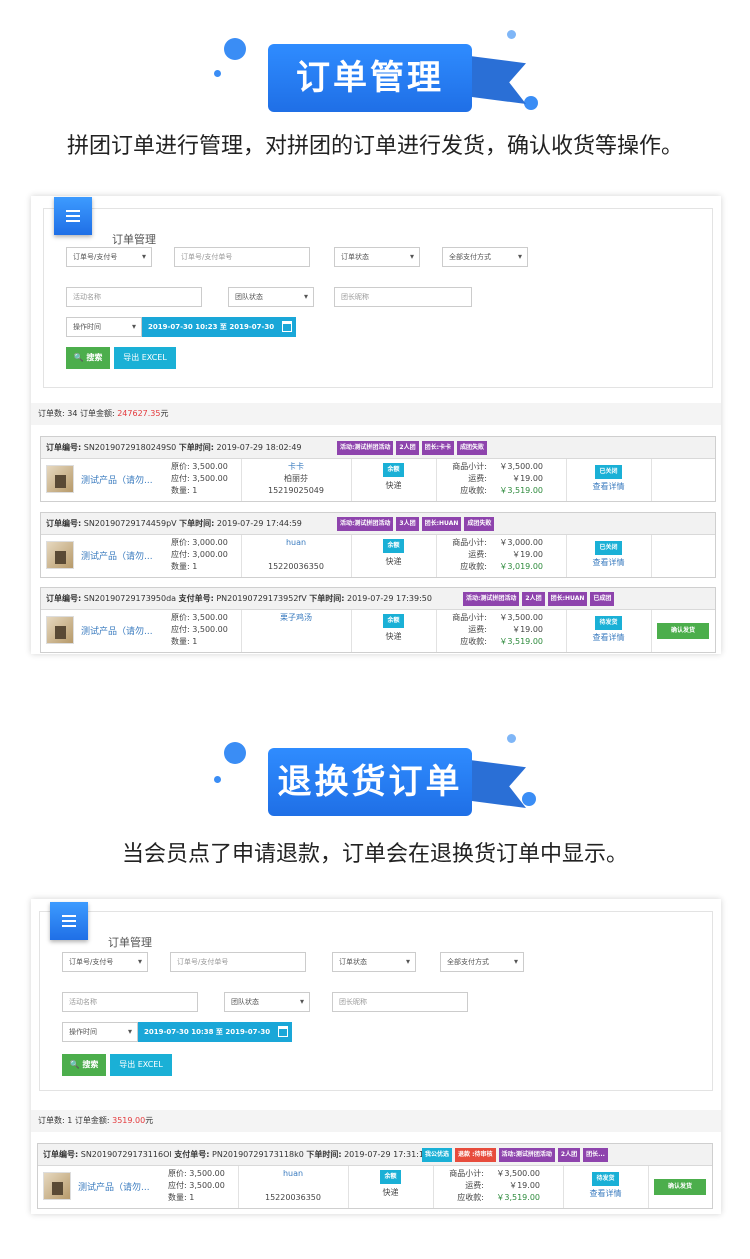 The height and width of the screenshot is (1259, 750). Describe the element at coordinates (293, 1186) in the screenshot. I see `buyer-block: huan 15220036350` at that location.